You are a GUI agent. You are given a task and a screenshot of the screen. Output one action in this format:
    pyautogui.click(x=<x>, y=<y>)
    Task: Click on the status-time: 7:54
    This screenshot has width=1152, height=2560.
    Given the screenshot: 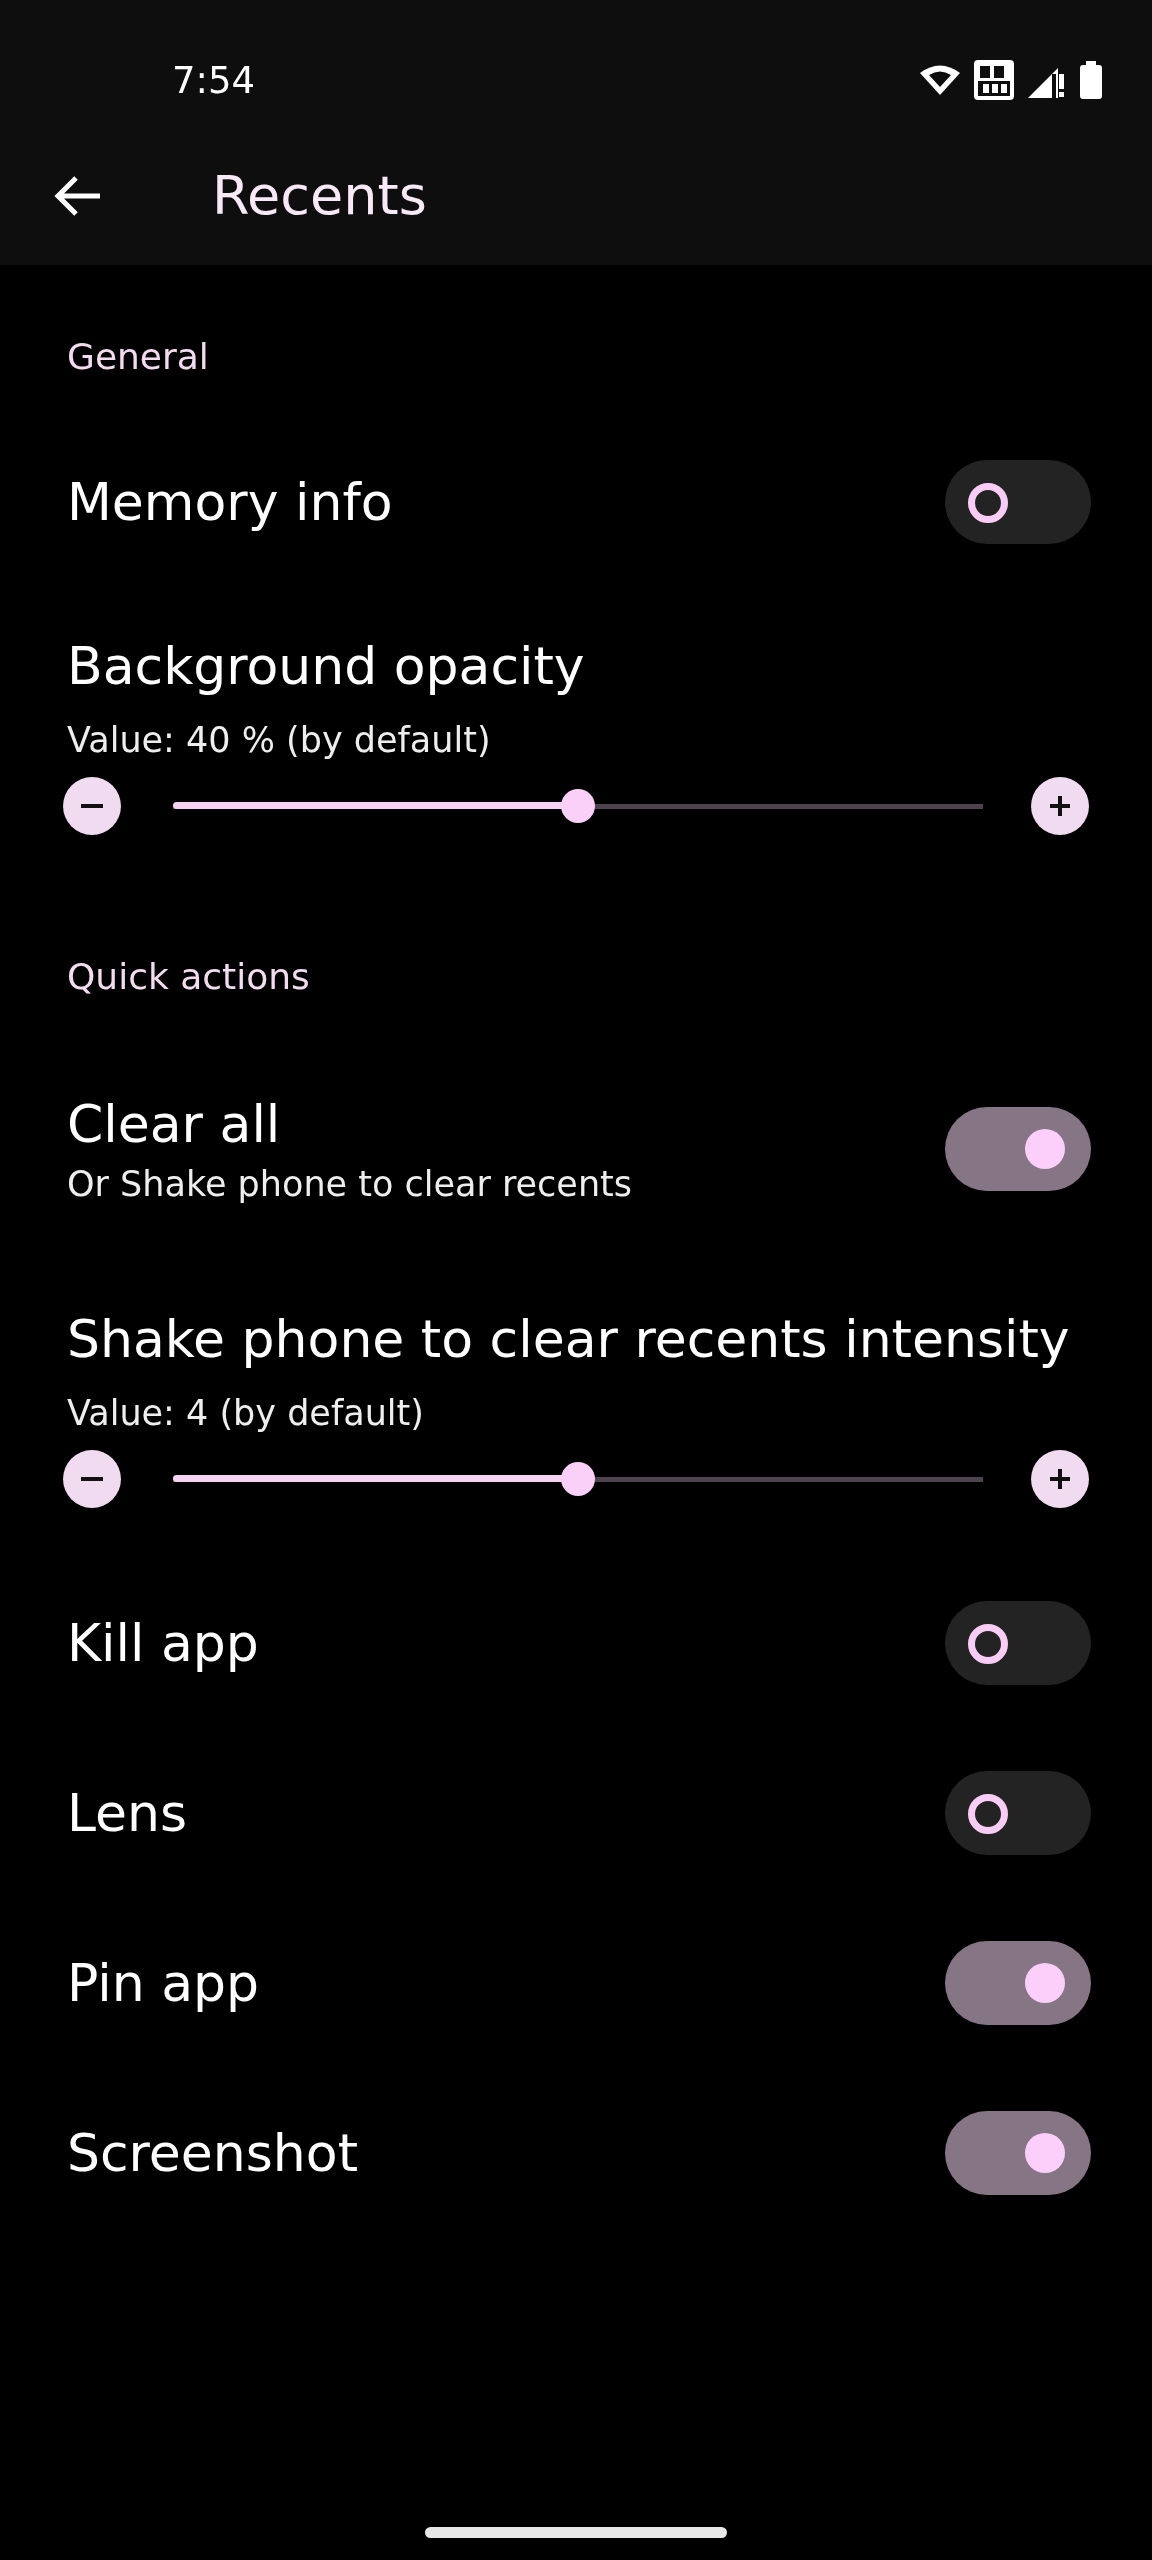 What is the action you would take?
    pyautogui.click(x=214, y=80)
    